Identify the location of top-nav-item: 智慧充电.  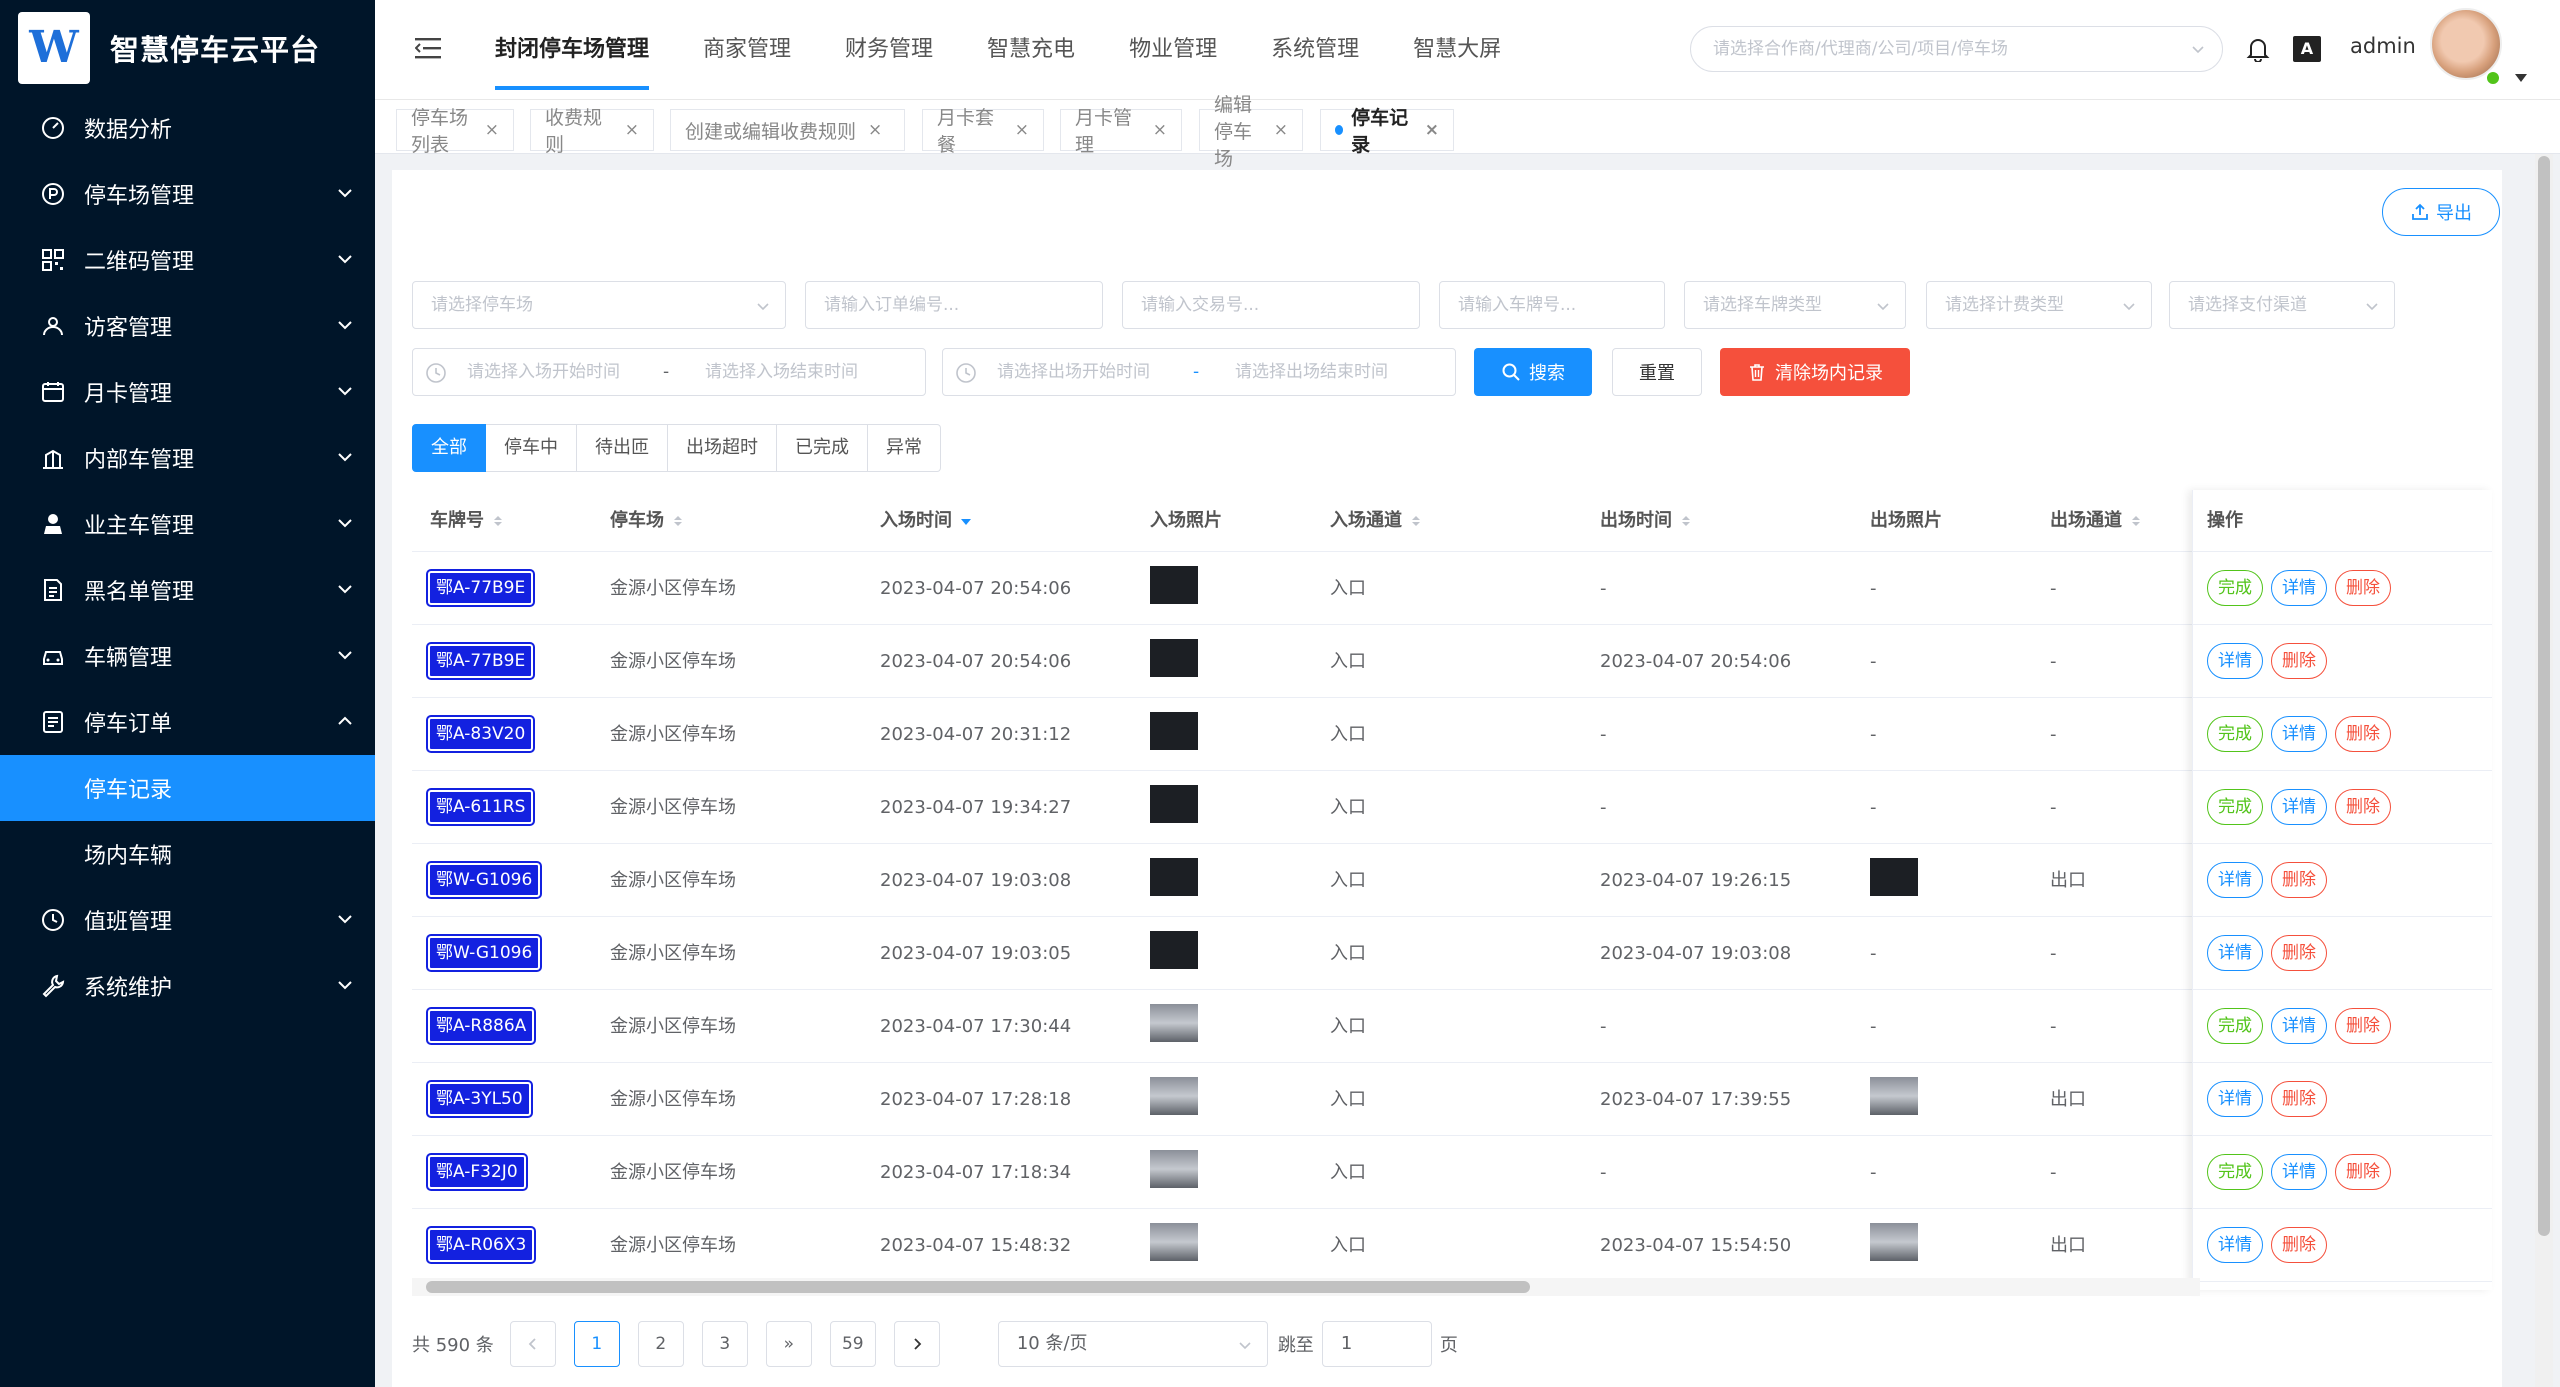
(1031, 50).